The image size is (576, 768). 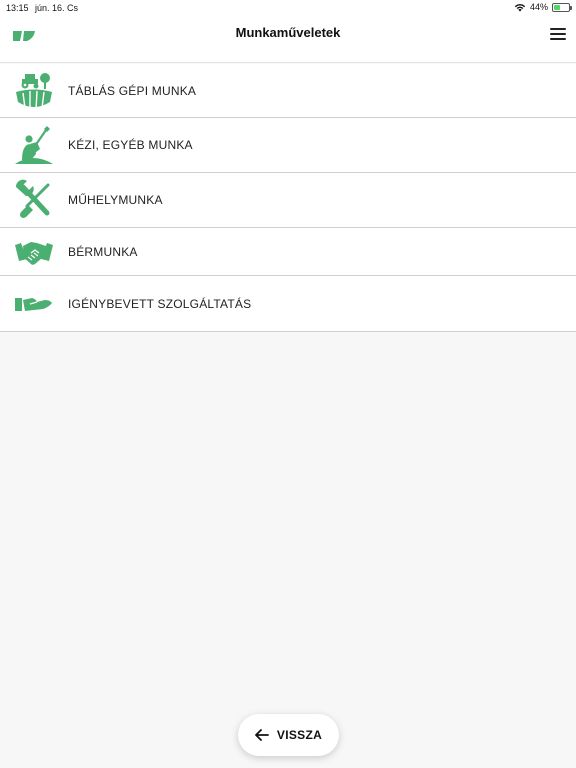 I want to click on list-item-kezi-egyeb-munka: KÉZI, EGYÉB MUNKA, so click(x=288, y=145).